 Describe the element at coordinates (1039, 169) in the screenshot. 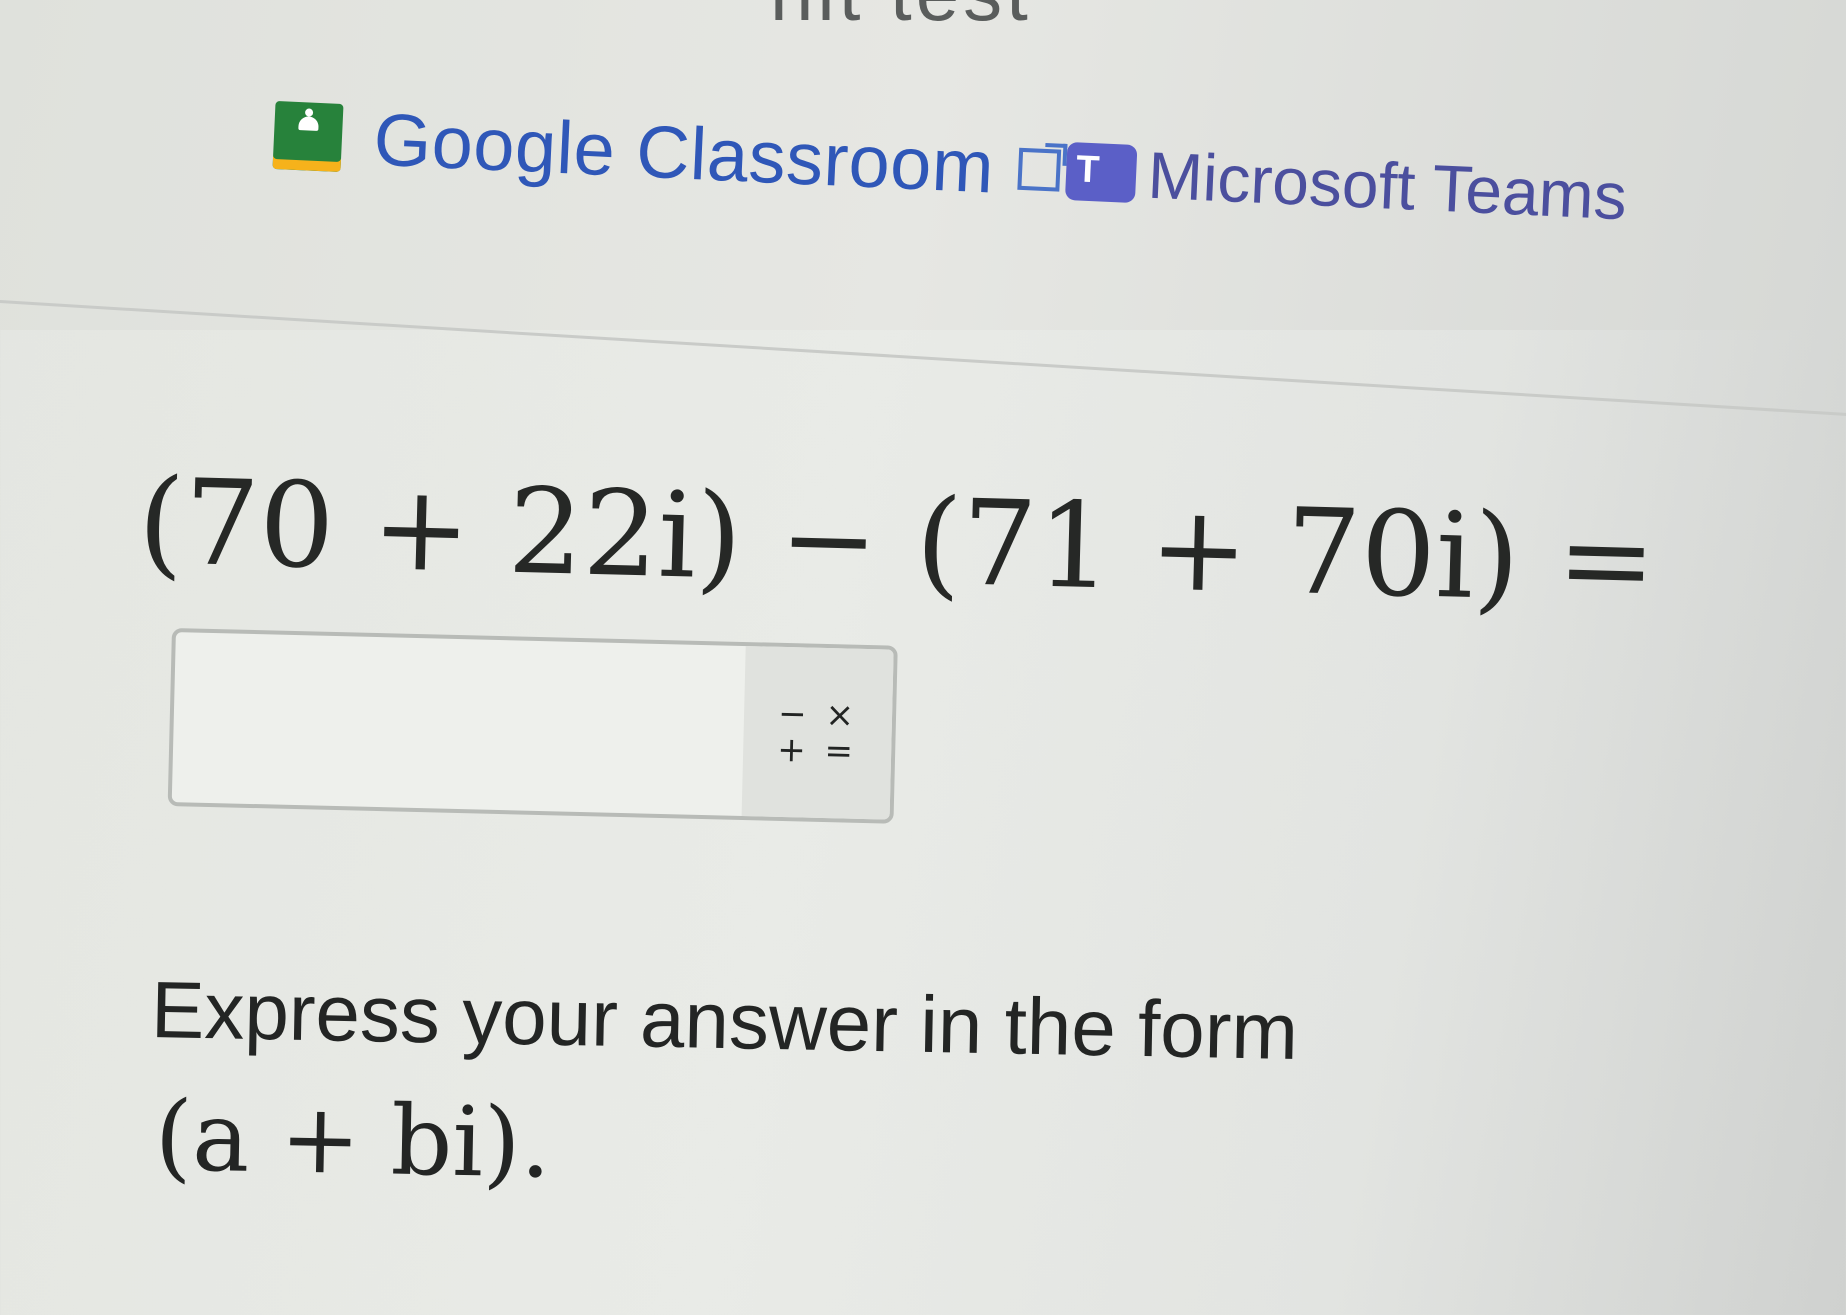

I see `external-link-icon` at that location.